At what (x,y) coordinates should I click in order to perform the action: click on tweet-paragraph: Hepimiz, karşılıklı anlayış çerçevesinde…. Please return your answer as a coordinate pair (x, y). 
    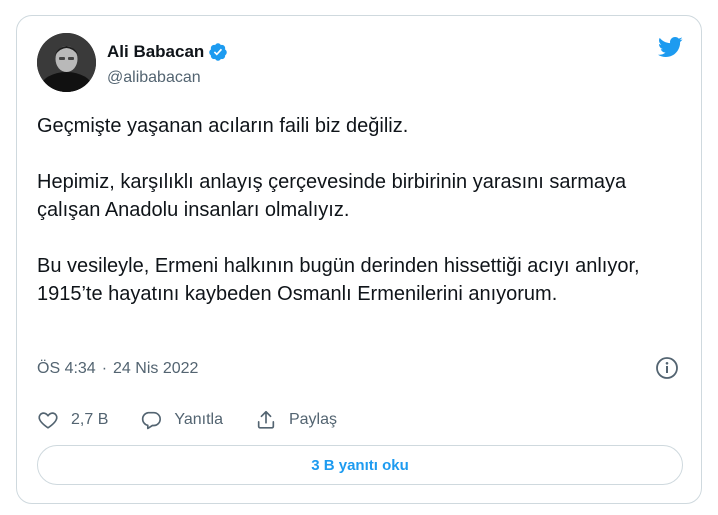
    Looking at the image, I should click on (332, 196).